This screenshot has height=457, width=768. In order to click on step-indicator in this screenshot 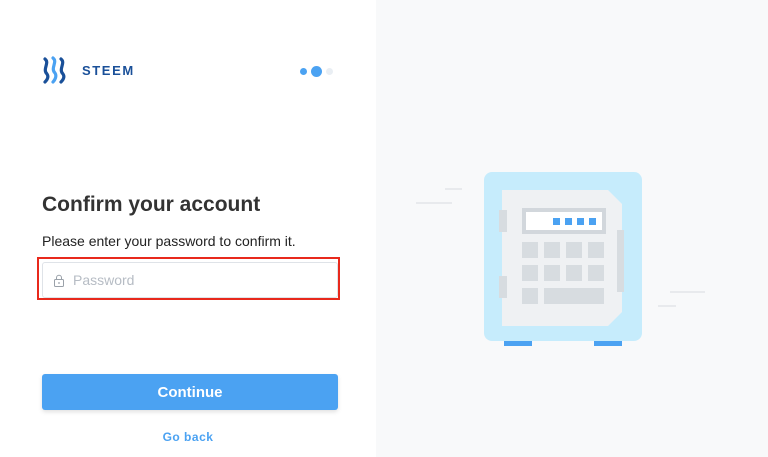, I will do `click(318, 71)`.